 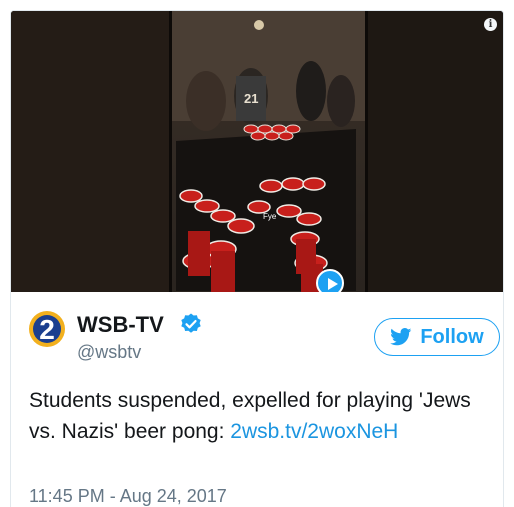 What do you see at coordinates (452, 336) in the screenshot?
I see `follow-label: Follow` at bounding box center [452, 336].